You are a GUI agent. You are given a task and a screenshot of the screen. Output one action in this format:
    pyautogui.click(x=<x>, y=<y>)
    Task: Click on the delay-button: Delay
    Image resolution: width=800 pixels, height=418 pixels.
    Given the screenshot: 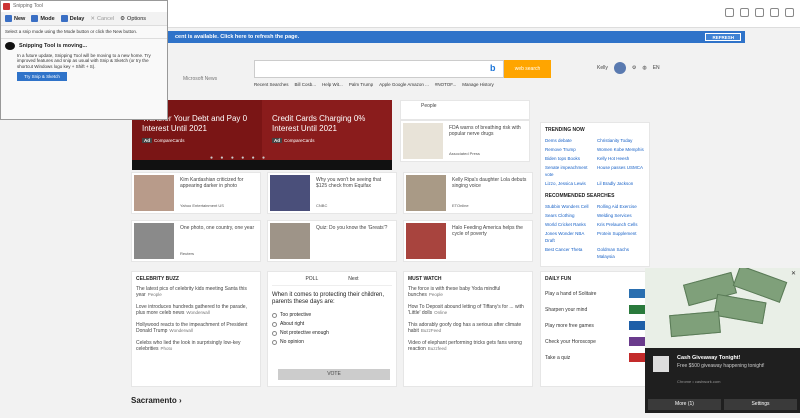 What is the action you would take?
    pyautogui.click(x=72, y=18)
    